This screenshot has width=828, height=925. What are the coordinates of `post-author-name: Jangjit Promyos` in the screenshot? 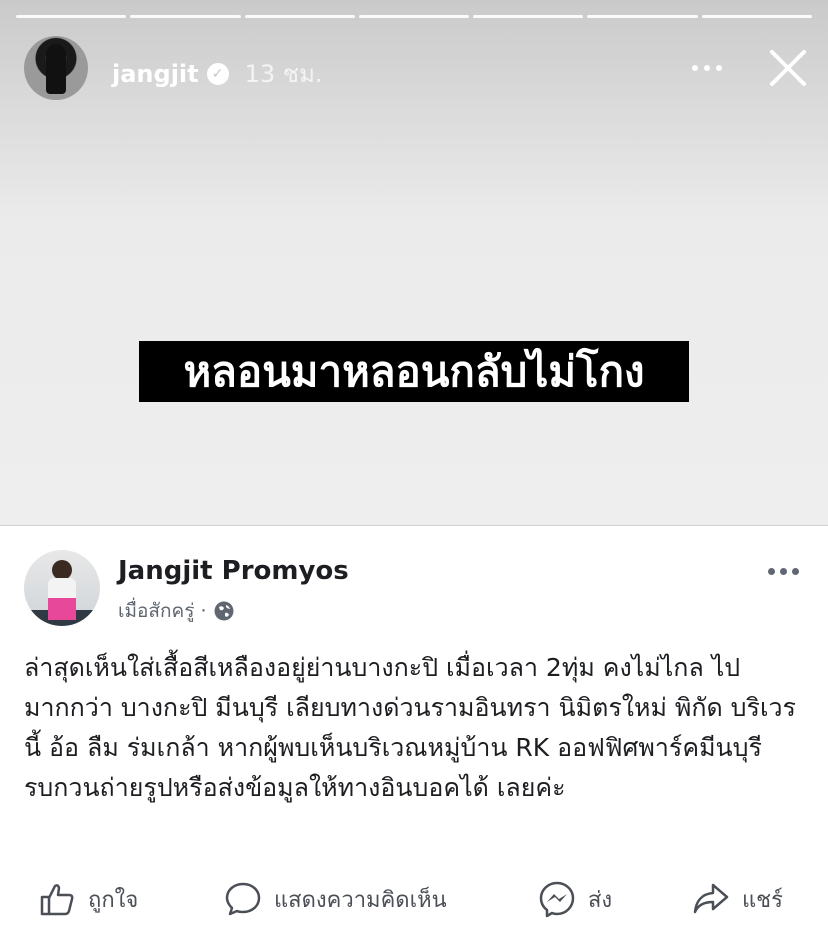 It's located at (233, 571).